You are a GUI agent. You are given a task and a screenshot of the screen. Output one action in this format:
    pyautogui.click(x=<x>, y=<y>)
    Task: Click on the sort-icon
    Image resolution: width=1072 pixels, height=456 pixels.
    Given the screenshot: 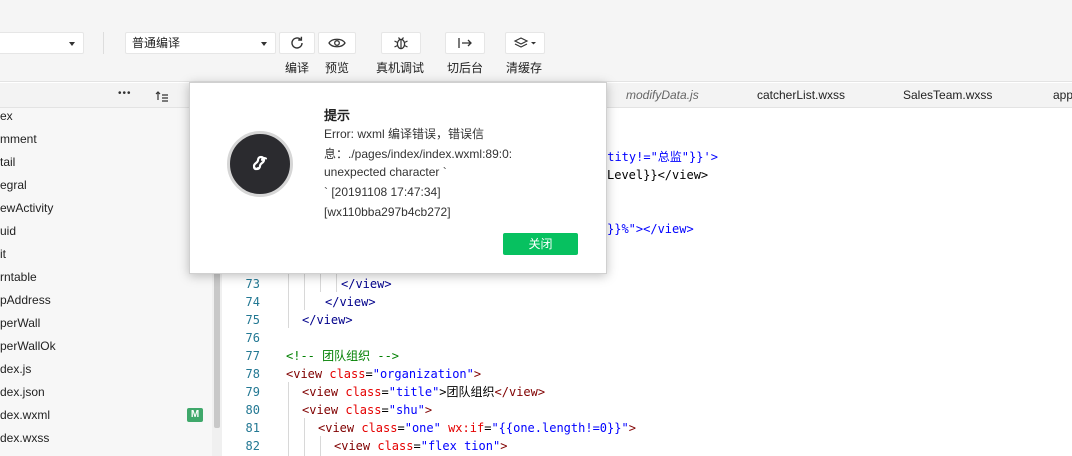 What is the action you would take?
    pyautogui.click(x=162, y=96)
    